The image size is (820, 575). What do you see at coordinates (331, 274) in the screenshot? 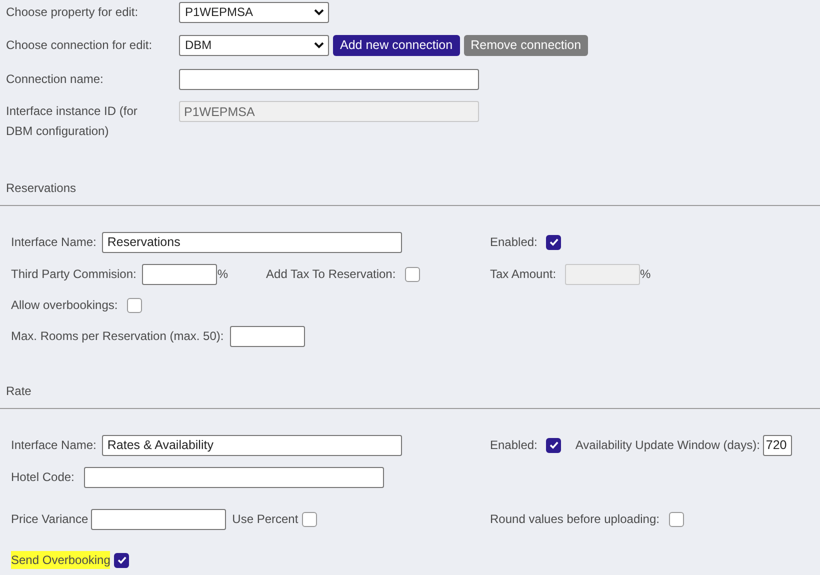
I see `field-label: Add Tax To Reservation:` at bounding box center [331, 274].